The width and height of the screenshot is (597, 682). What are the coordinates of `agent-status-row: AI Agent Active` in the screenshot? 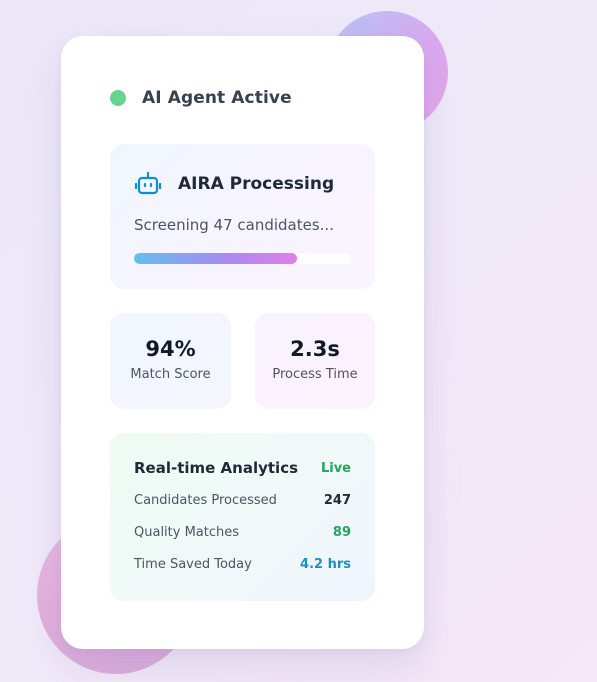 It's located at (201, 98).